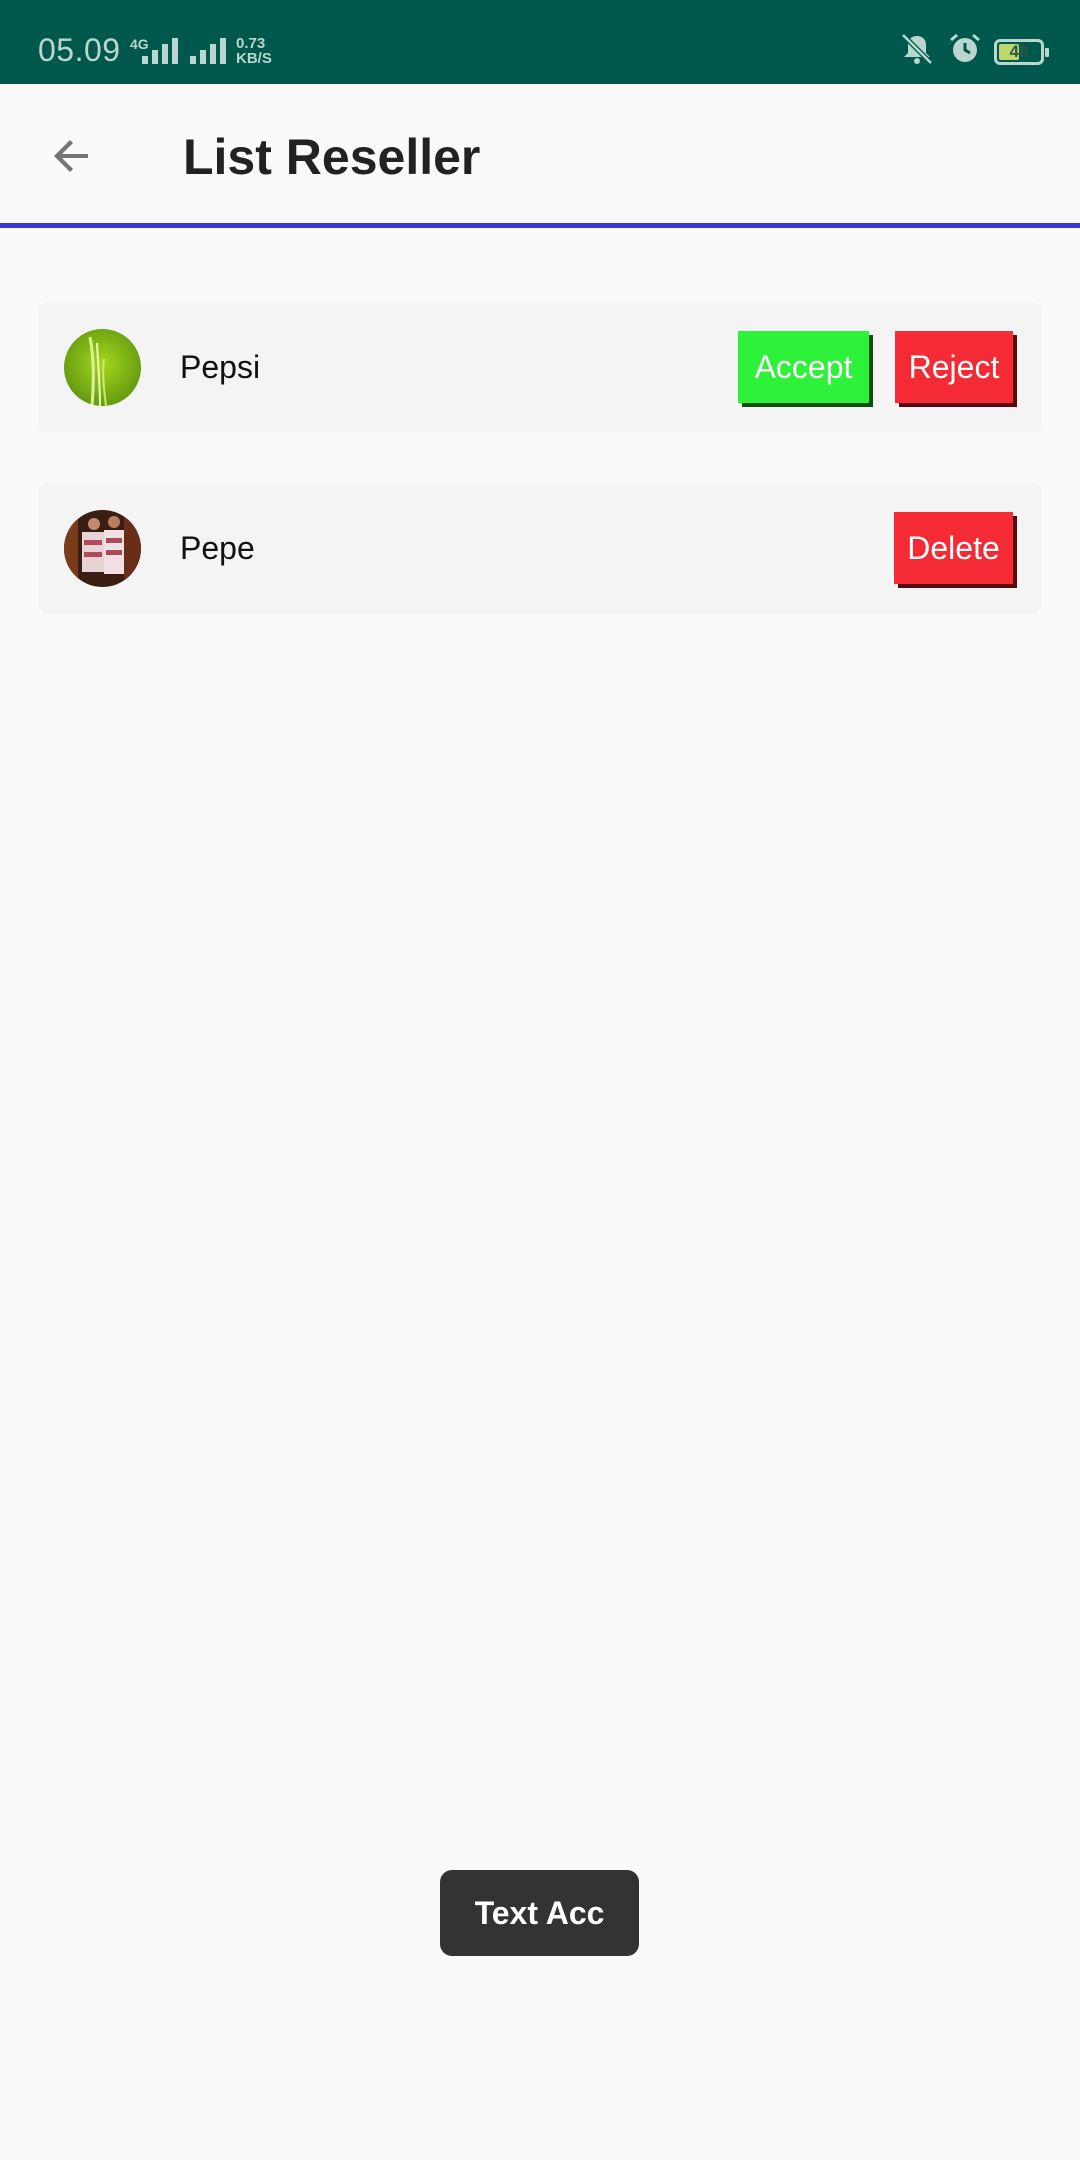 This screenshot has width=1080, height=2160. I want to click on reseller-name: Pepe, so click(217, 548).